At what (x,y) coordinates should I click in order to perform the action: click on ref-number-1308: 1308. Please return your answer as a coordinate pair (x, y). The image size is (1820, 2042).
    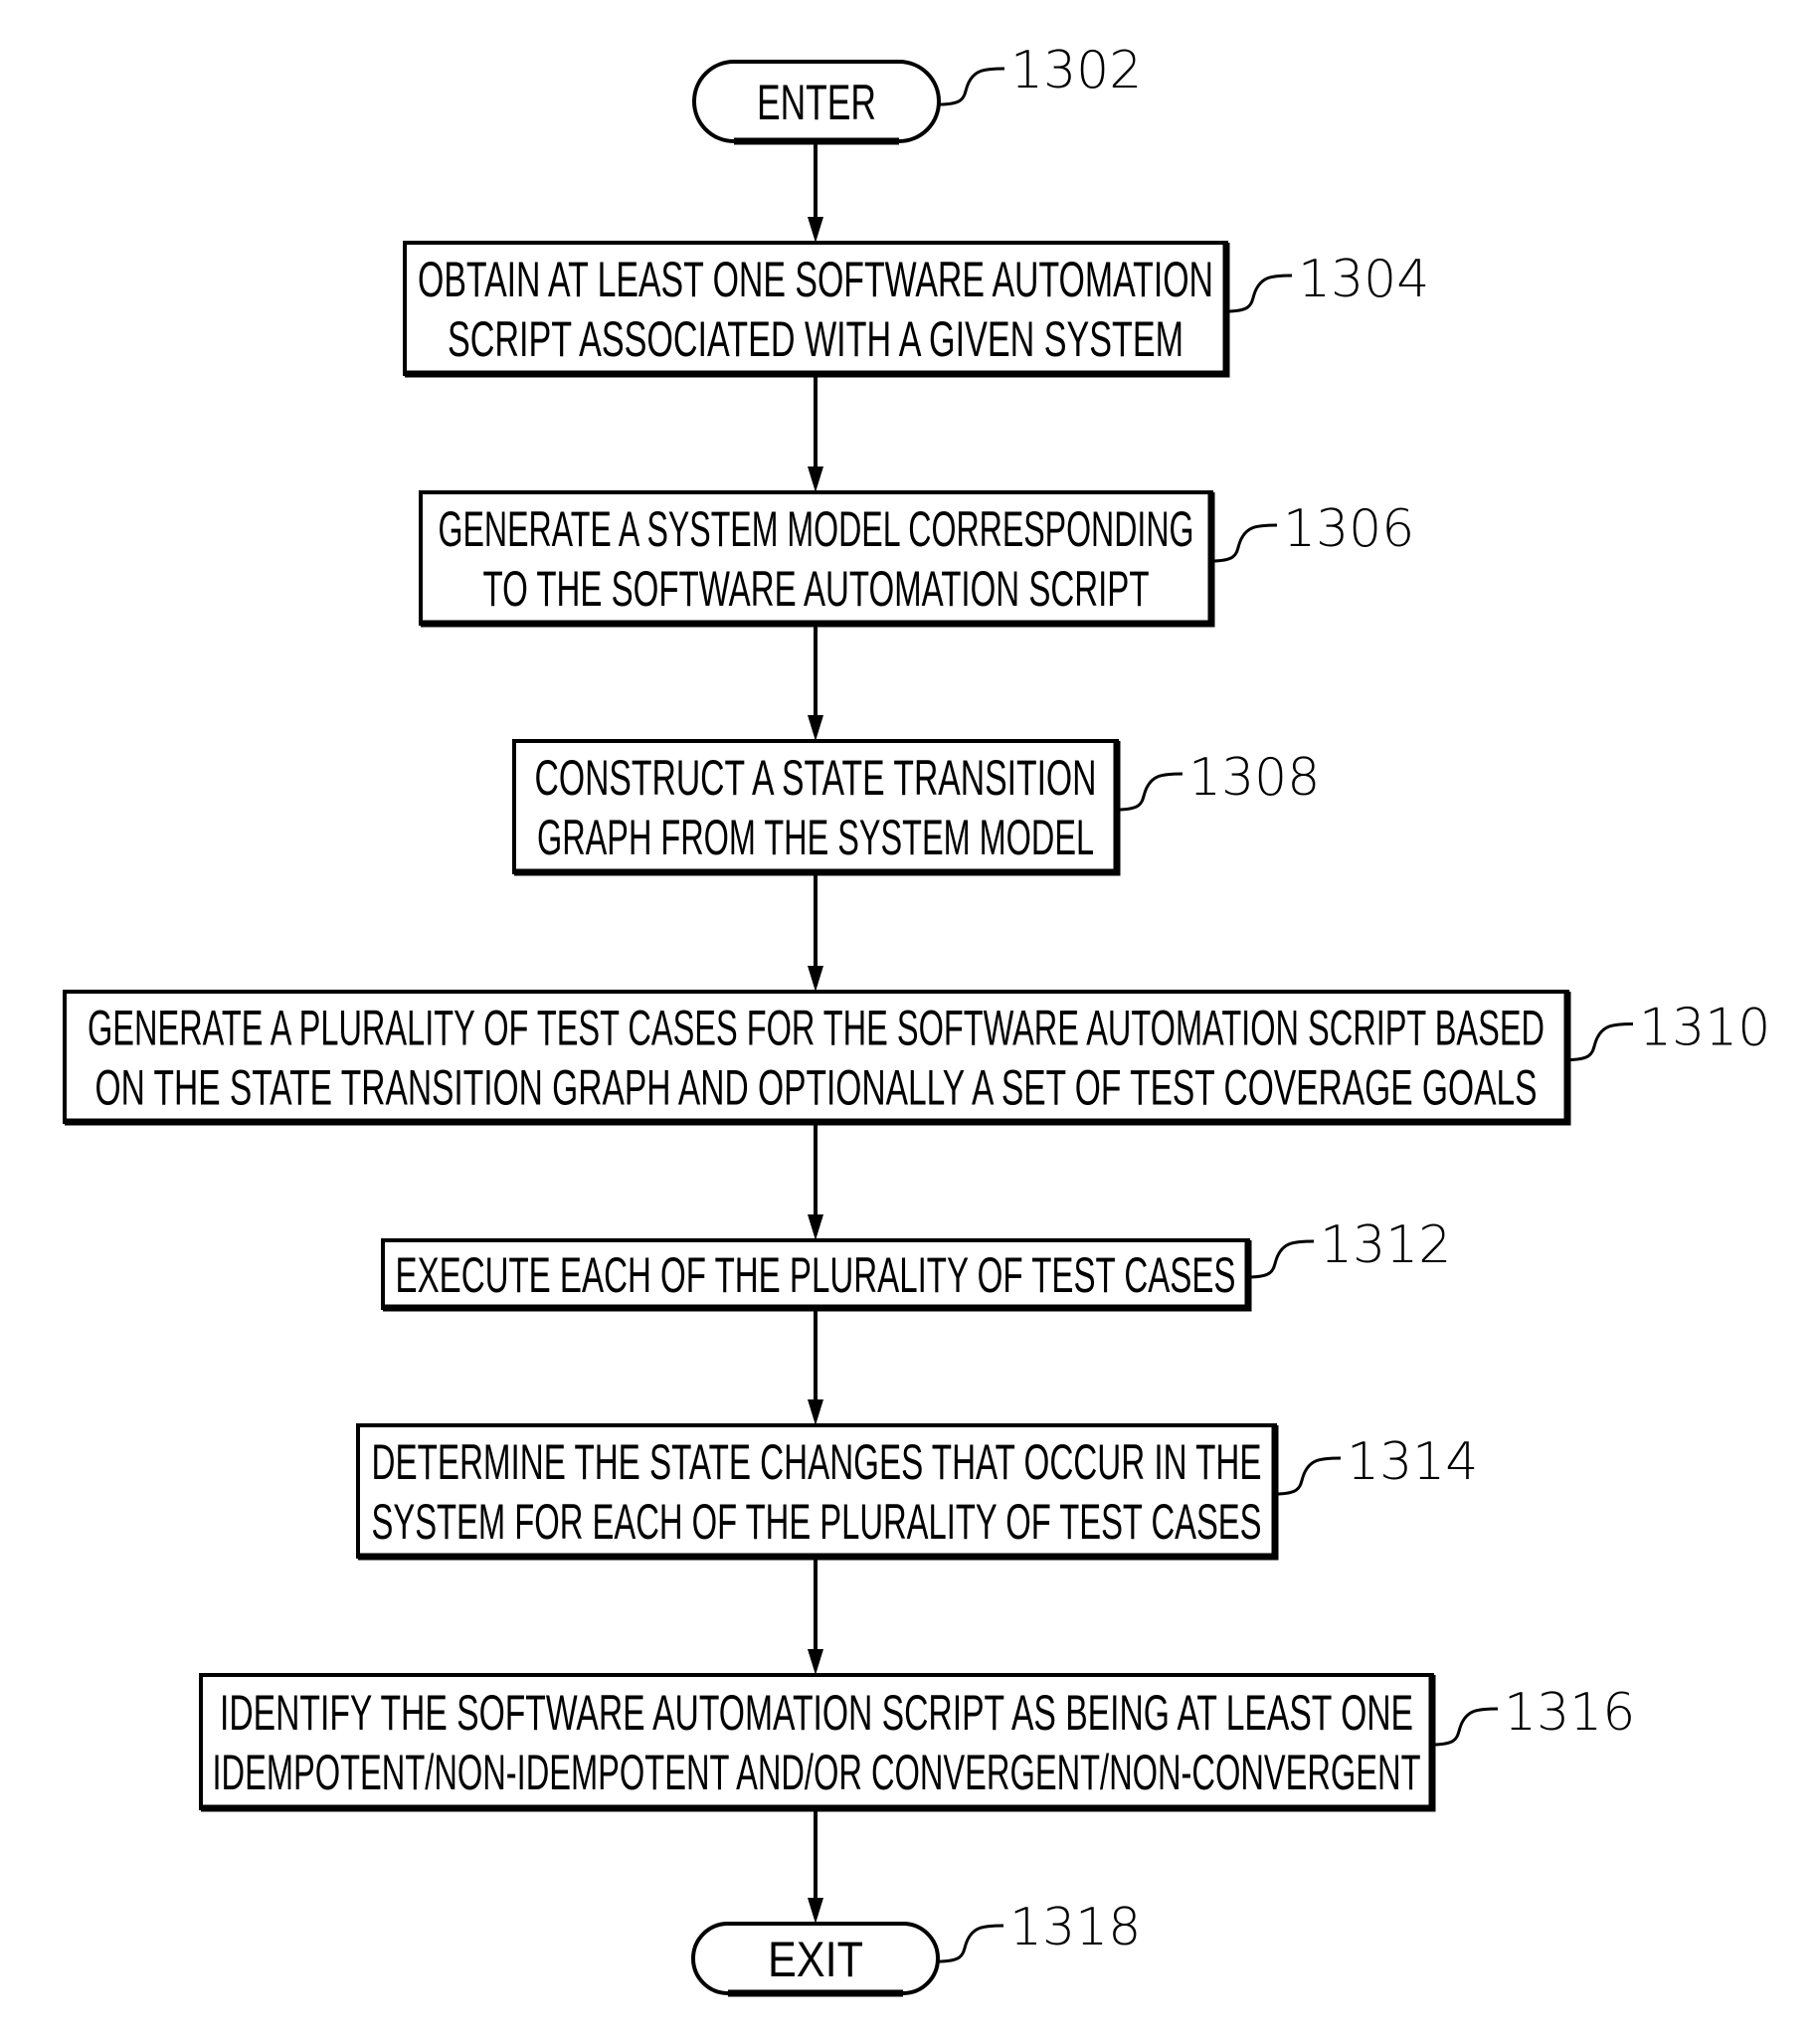
    Looking at the image, I should click on (1254, 778).